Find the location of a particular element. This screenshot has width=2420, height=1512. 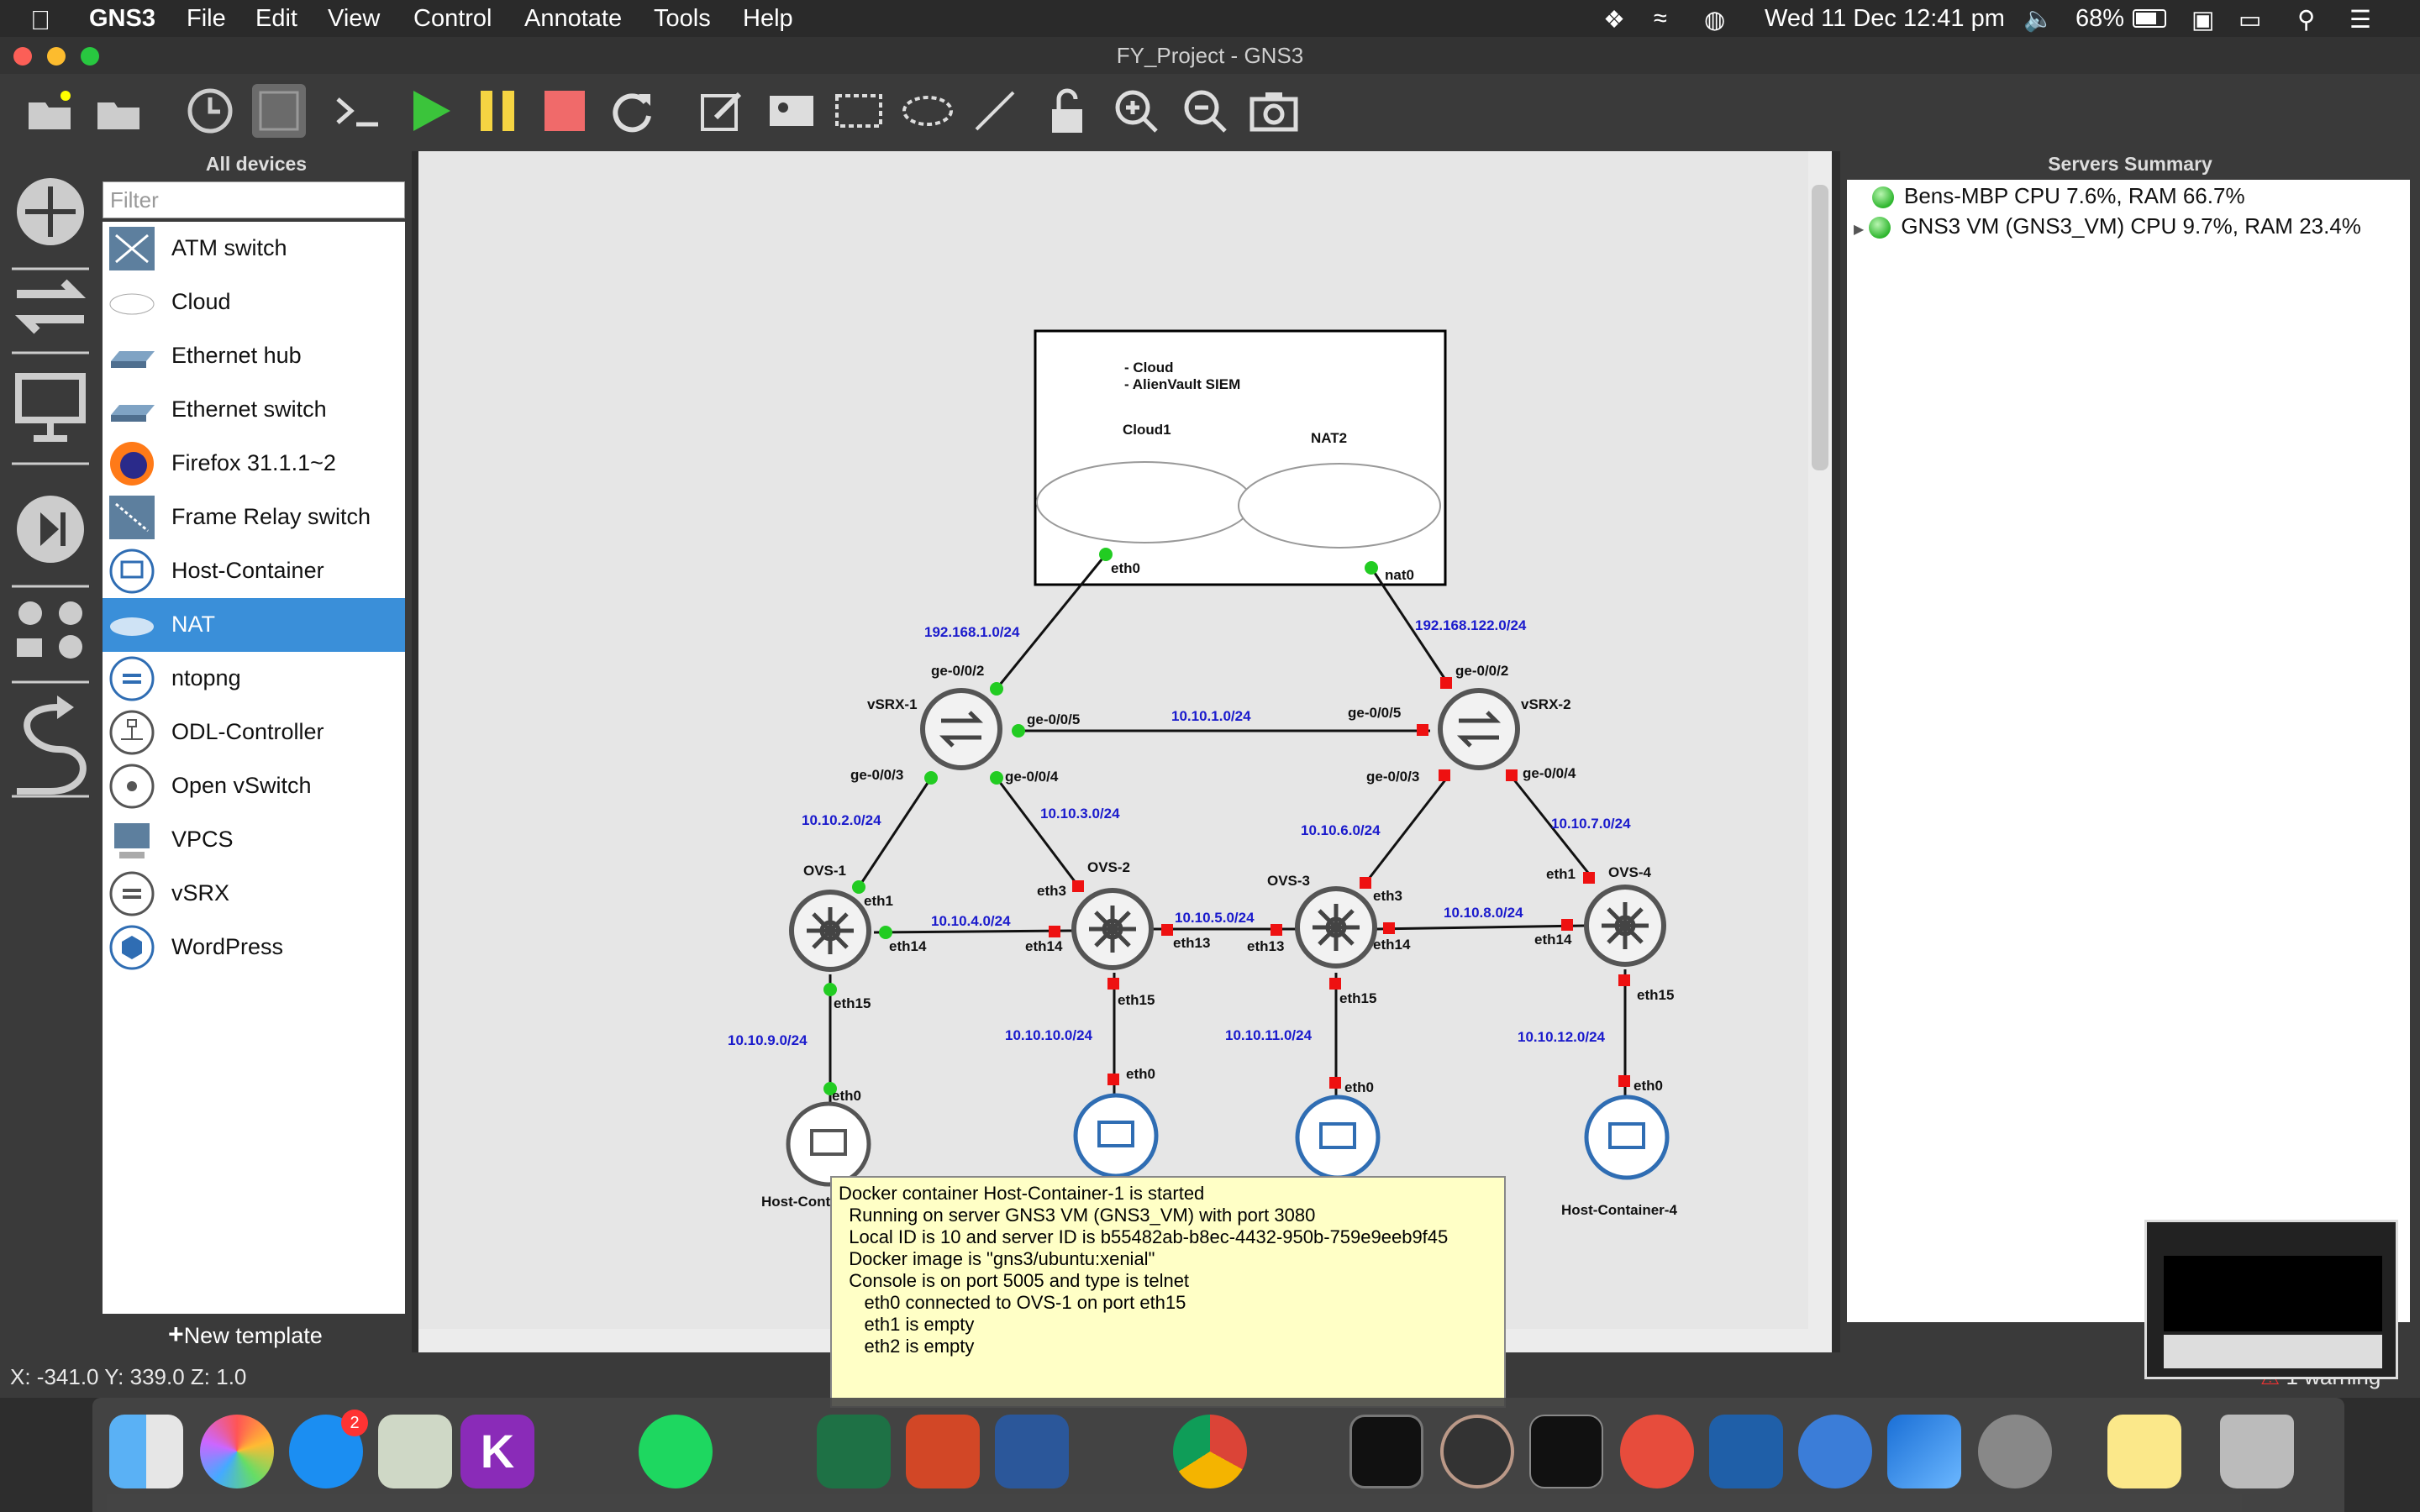

menu-file: File is located at coordinates (206, 19).